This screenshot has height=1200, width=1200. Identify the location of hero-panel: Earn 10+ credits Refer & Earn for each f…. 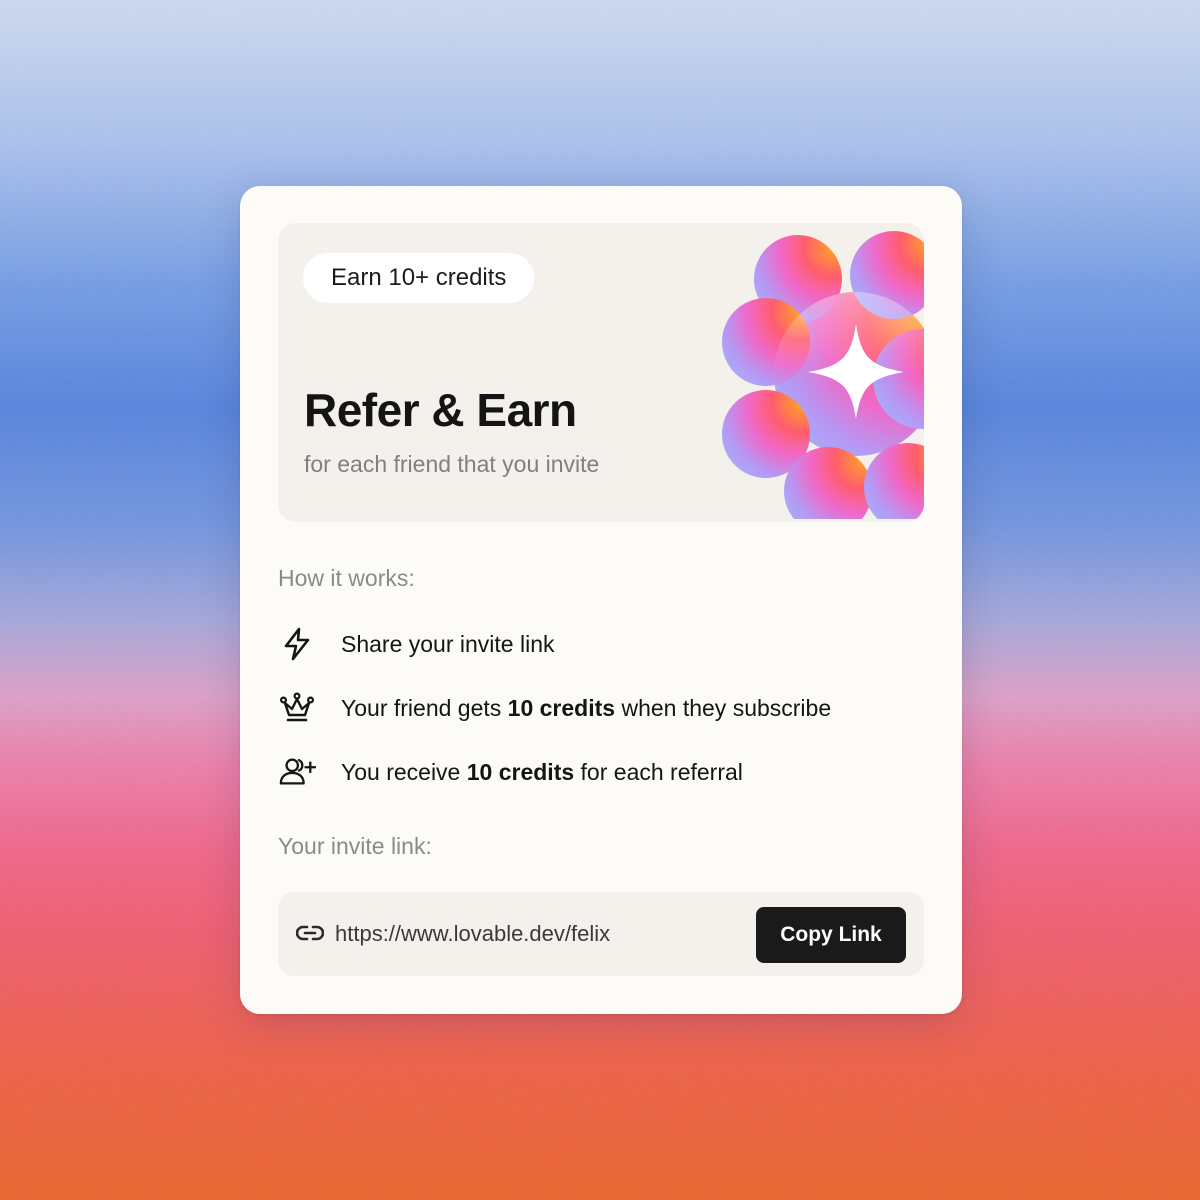
(601, 372).